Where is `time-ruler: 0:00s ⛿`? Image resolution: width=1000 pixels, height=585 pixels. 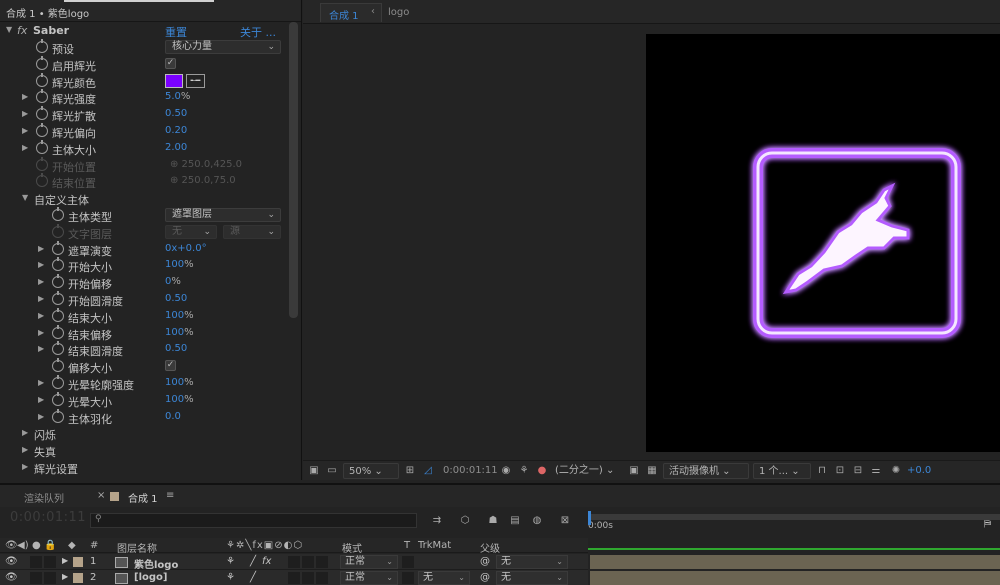
time-ruler: 0:00s ⛿ is located at coordinates (794, 522).